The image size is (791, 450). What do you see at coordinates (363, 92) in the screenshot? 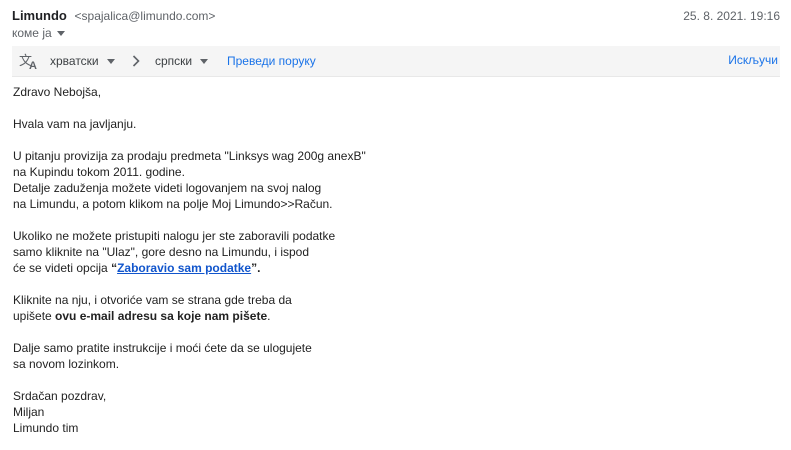
I see `greeting: Zdravo Nebojša,` at bounding box center [363, 92].